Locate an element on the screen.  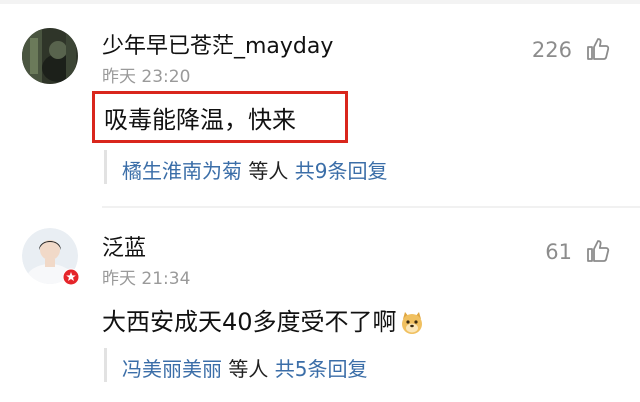
comment-timestamp: 昨天 23:20 is located at coordinates (146, 77).